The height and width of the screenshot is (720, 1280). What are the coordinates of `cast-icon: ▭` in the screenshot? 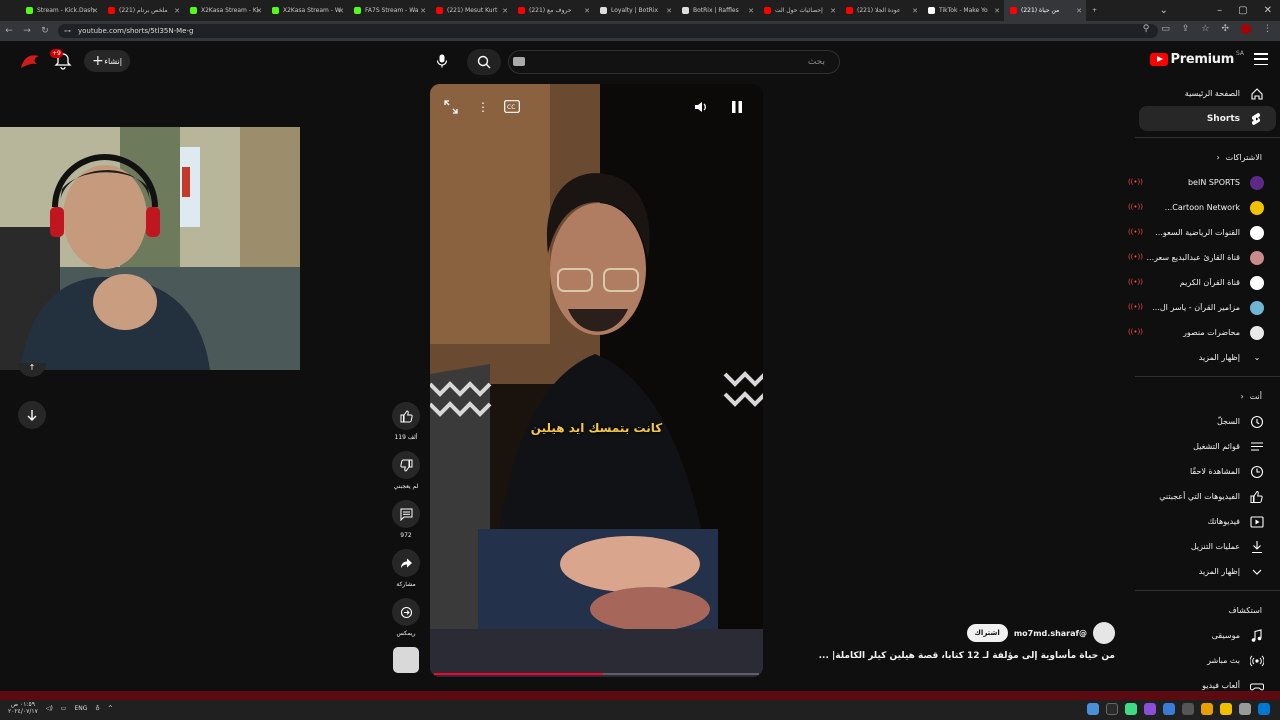 It's located at (1165, 29).